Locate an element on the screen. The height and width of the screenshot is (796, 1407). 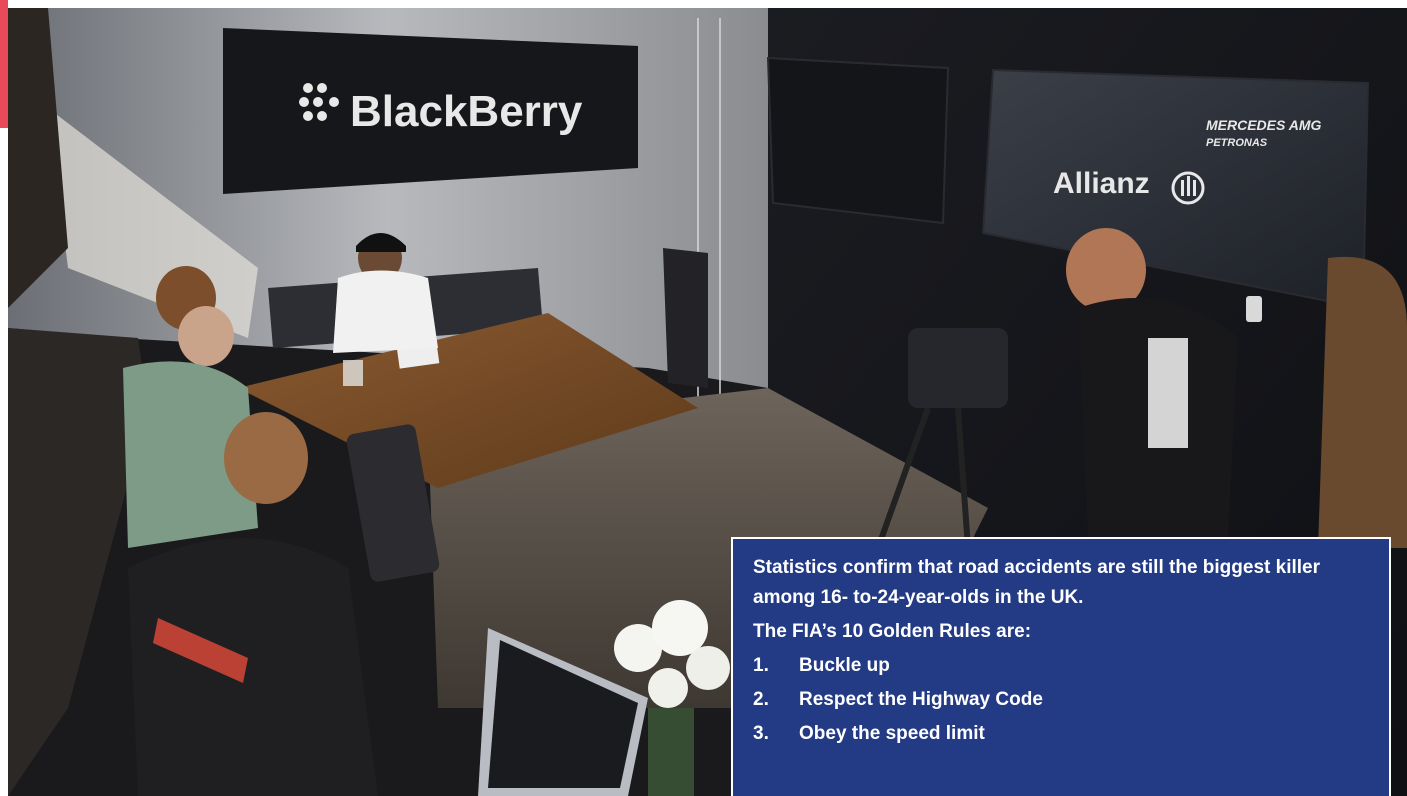
rule-number: 3. is located at coordinates (761, 733).